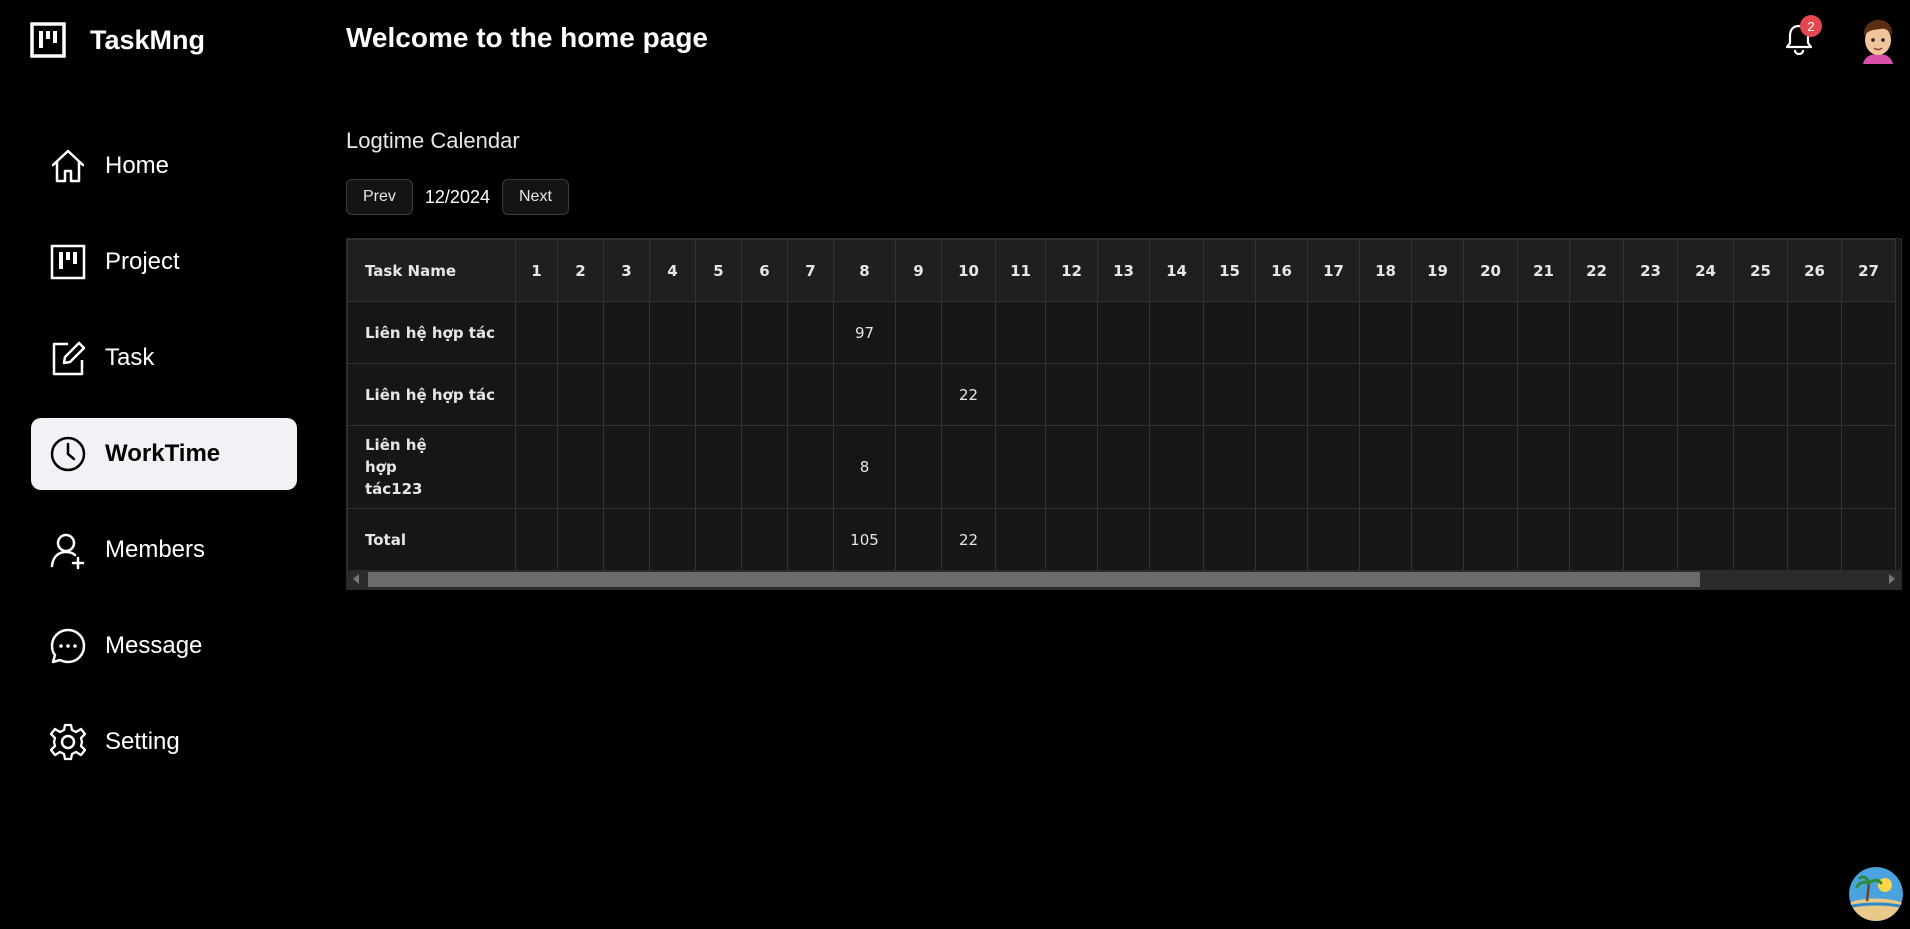  Describe the element at coordinates (864, 467) in the screenshot. I see `day-cell: 8` at that location.